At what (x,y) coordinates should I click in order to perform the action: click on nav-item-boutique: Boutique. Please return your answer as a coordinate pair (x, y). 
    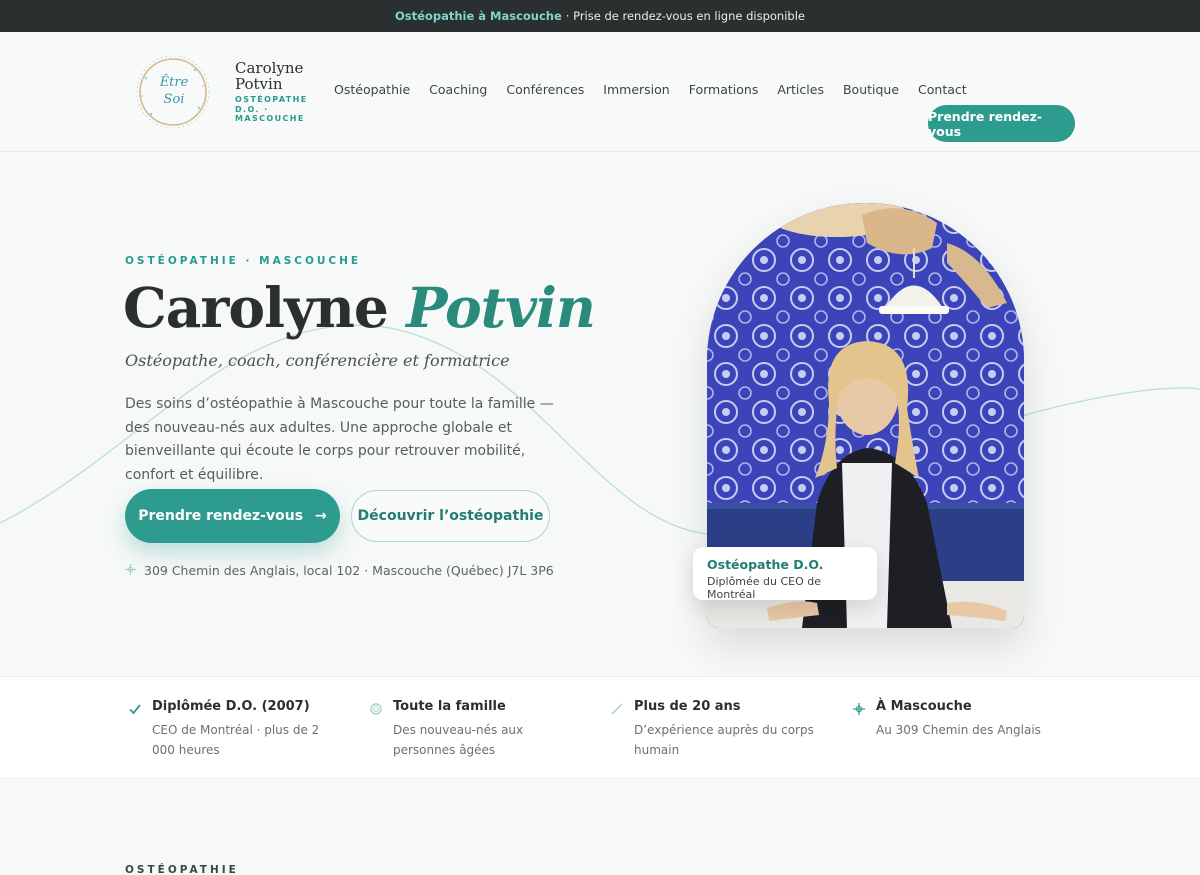
    Looking at the image, I should click on (871, 89).